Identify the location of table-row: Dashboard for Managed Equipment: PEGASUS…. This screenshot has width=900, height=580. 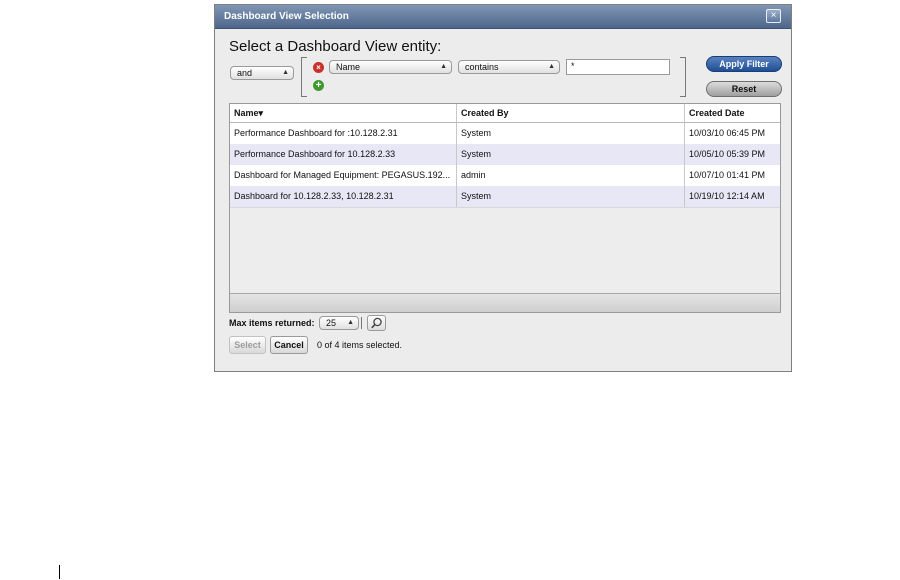
(505, 176).